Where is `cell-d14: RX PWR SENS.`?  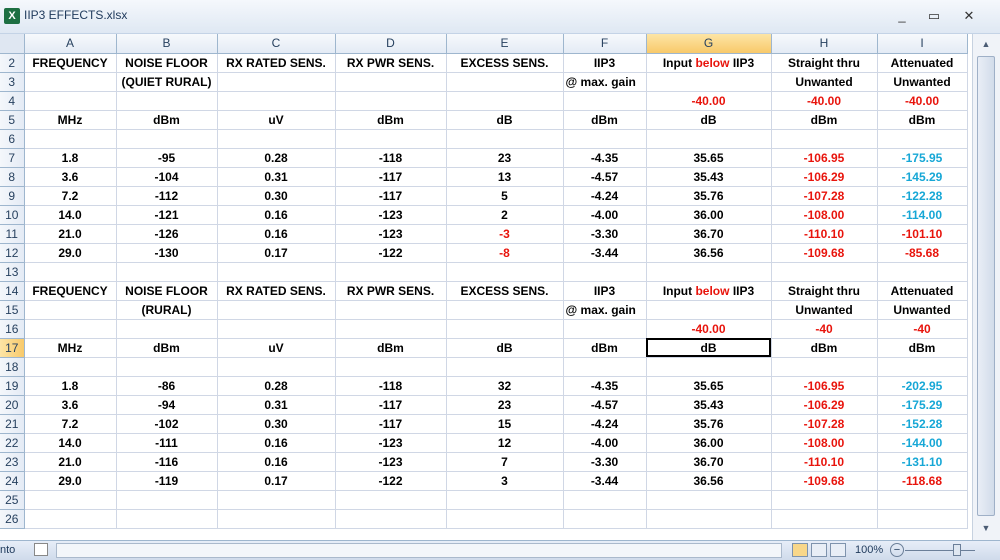
cell-d14: RX PWR SENS. is located at coordinates (391, 291).